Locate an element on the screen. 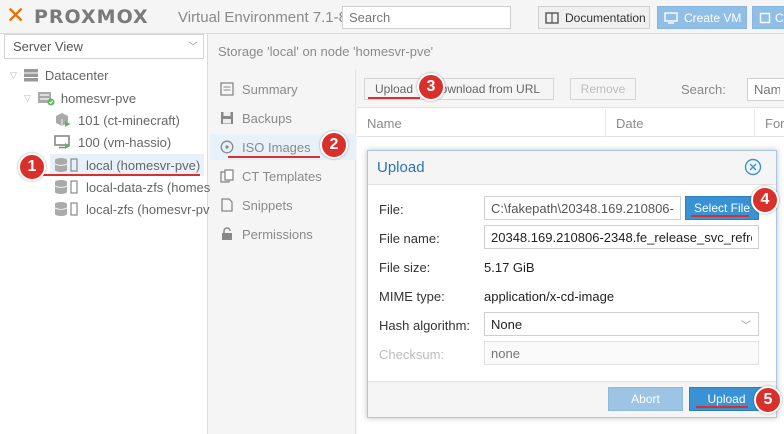  container-icon is located at coordinates (63, 120).